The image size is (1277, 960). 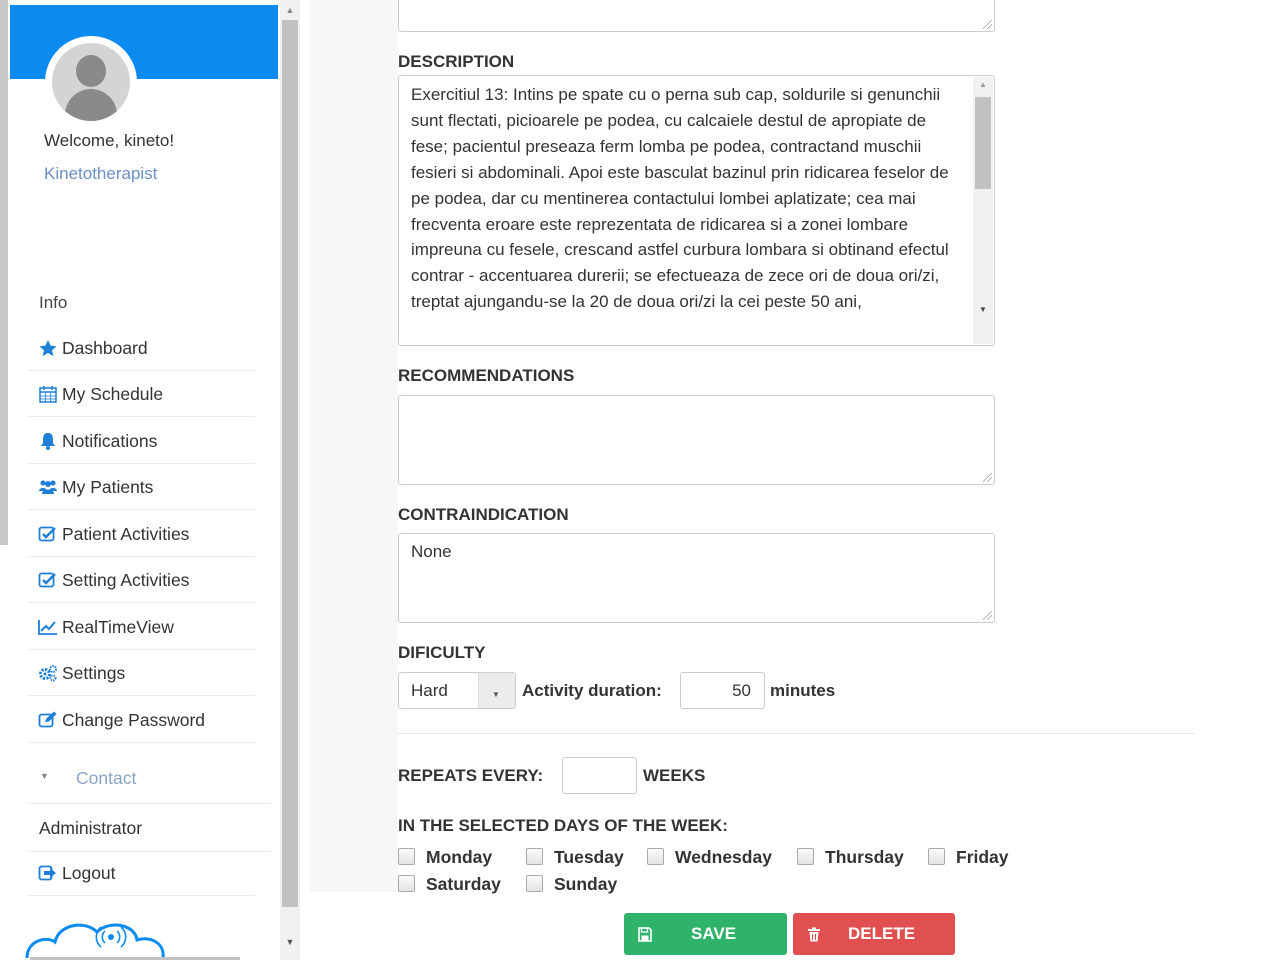 I want to click on sidebar-item-label: Setting Activities, so click(x=126, y=580).